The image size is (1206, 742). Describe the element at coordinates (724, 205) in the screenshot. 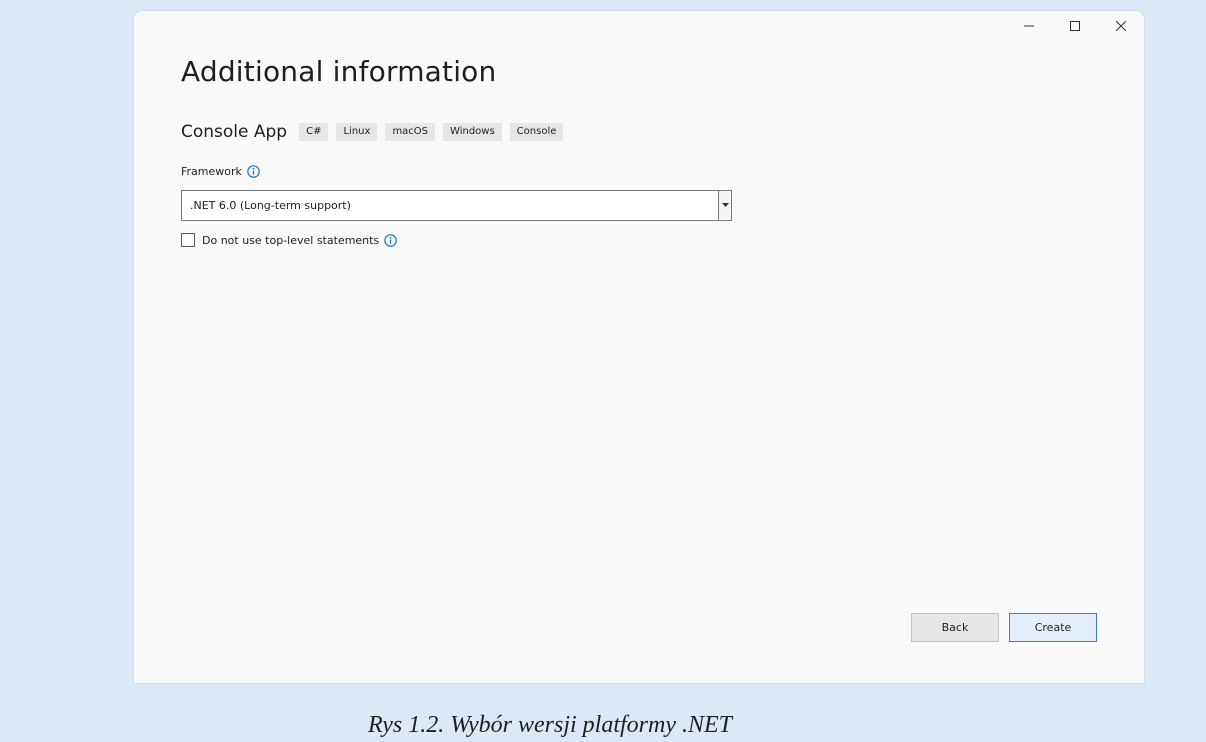

I see `chevron-down-icon` at that location.